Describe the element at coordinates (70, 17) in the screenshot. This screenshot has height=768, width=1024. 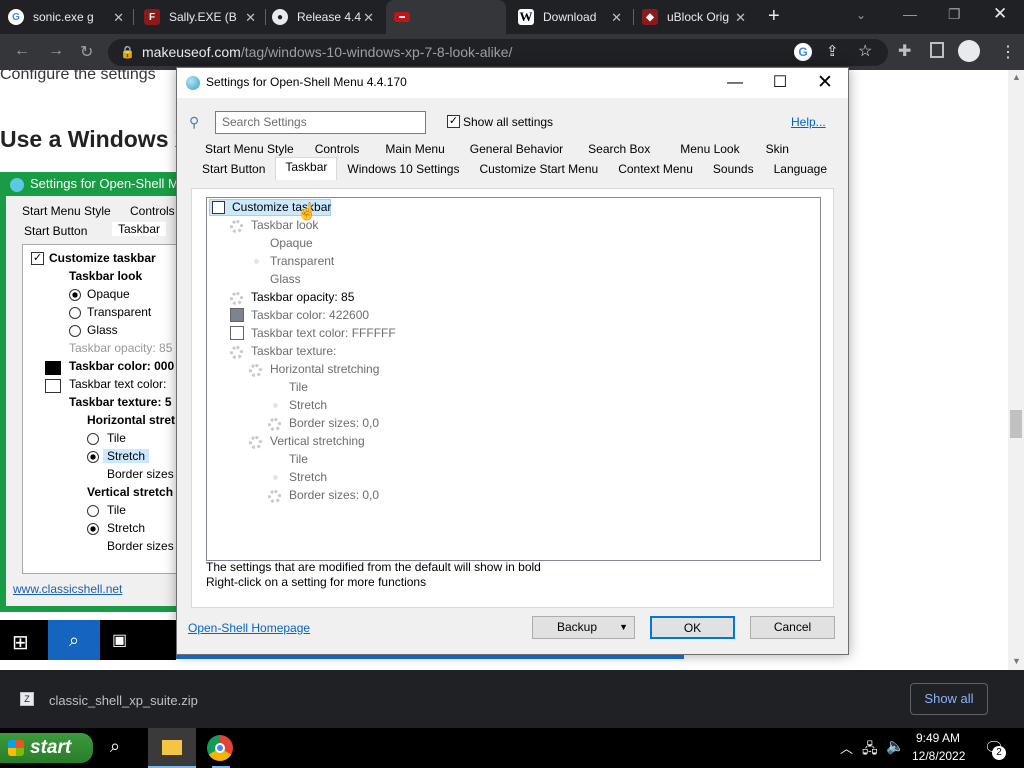
I see `browser-tab: G sonic.exe g ✕` at that location.